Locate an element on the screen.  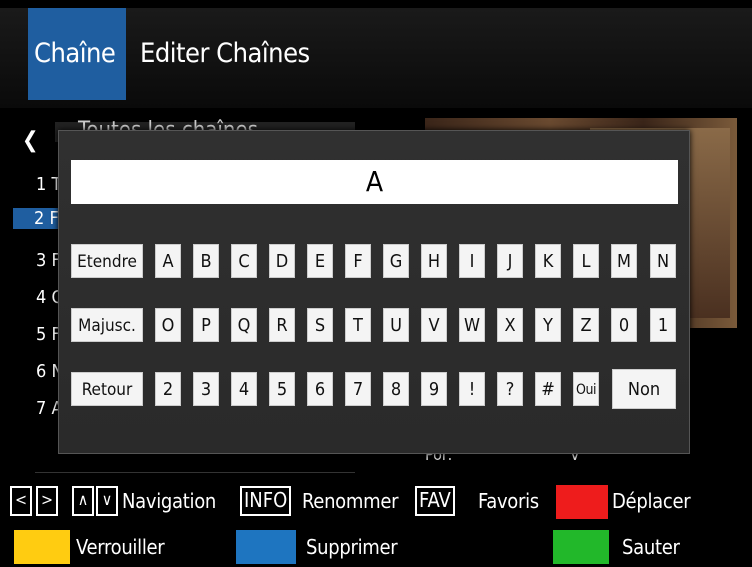
key-p: P is located at coordinates (206, 325).